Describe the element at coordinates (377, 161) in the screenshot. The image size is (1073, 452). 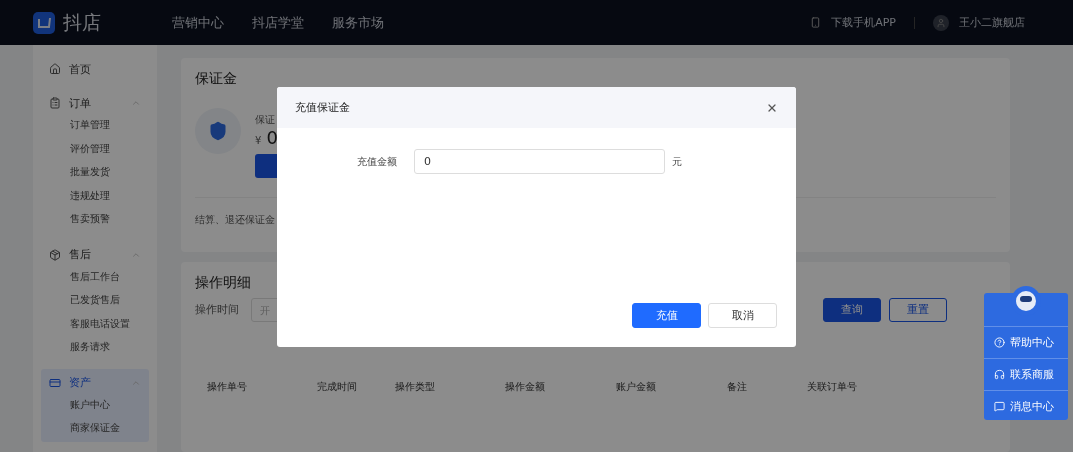
I see `field-label: 充值金额` at that location.